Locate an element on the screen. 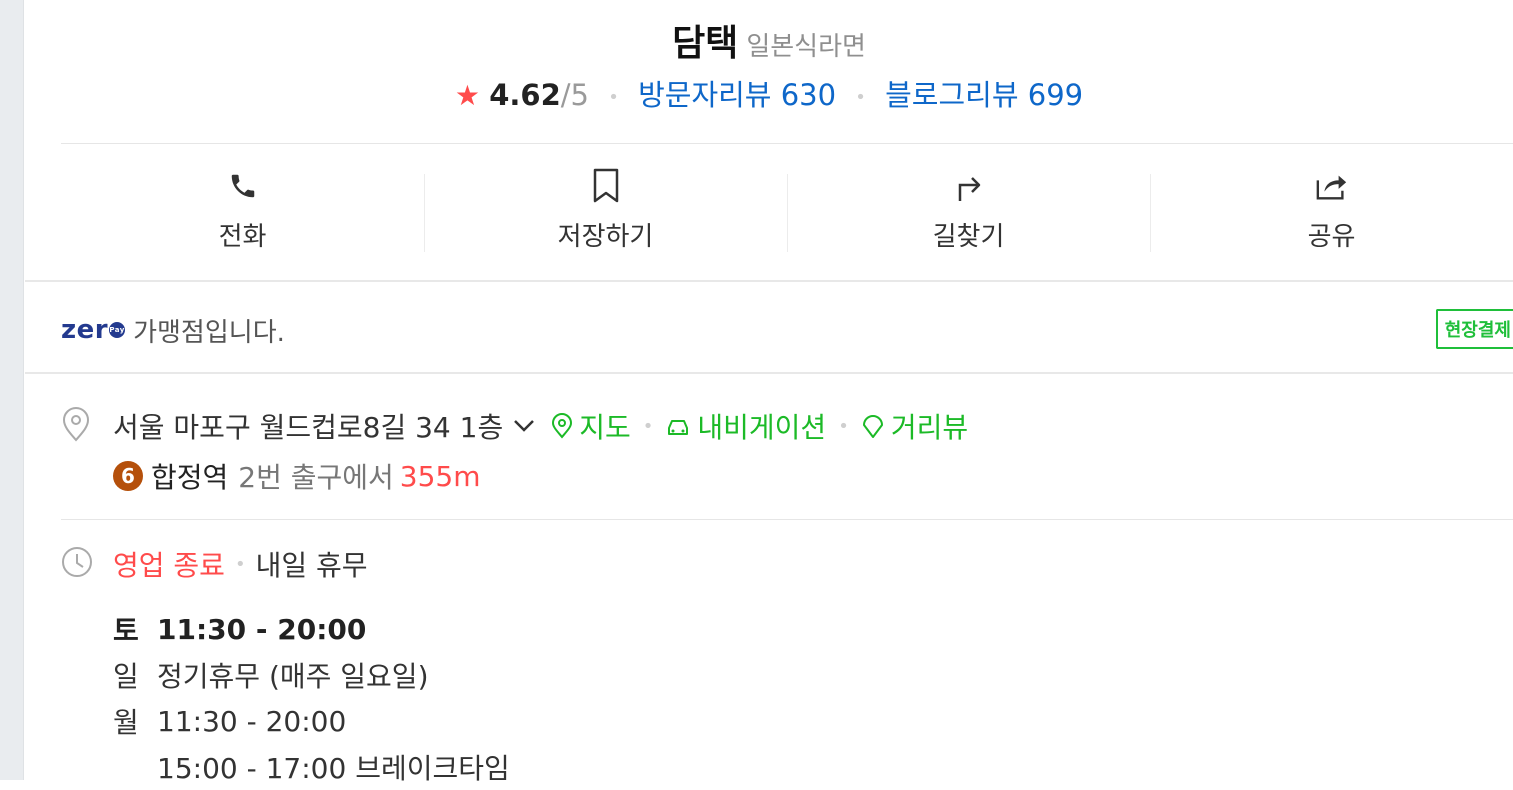  map-link: 지도 is located at coordinates (591, 426).